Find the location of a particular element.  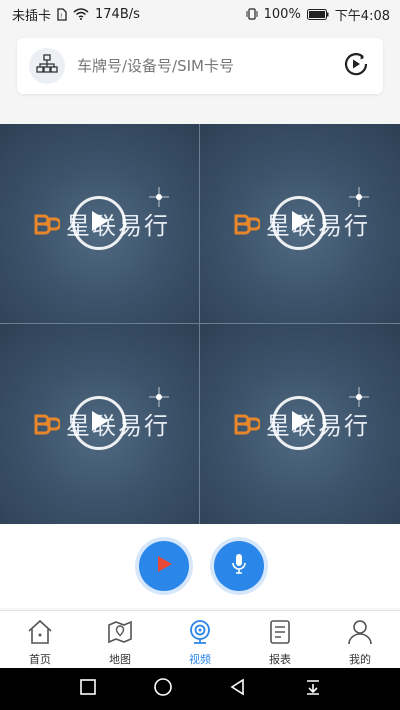

play-all-button is located at coordinates (164, 566).